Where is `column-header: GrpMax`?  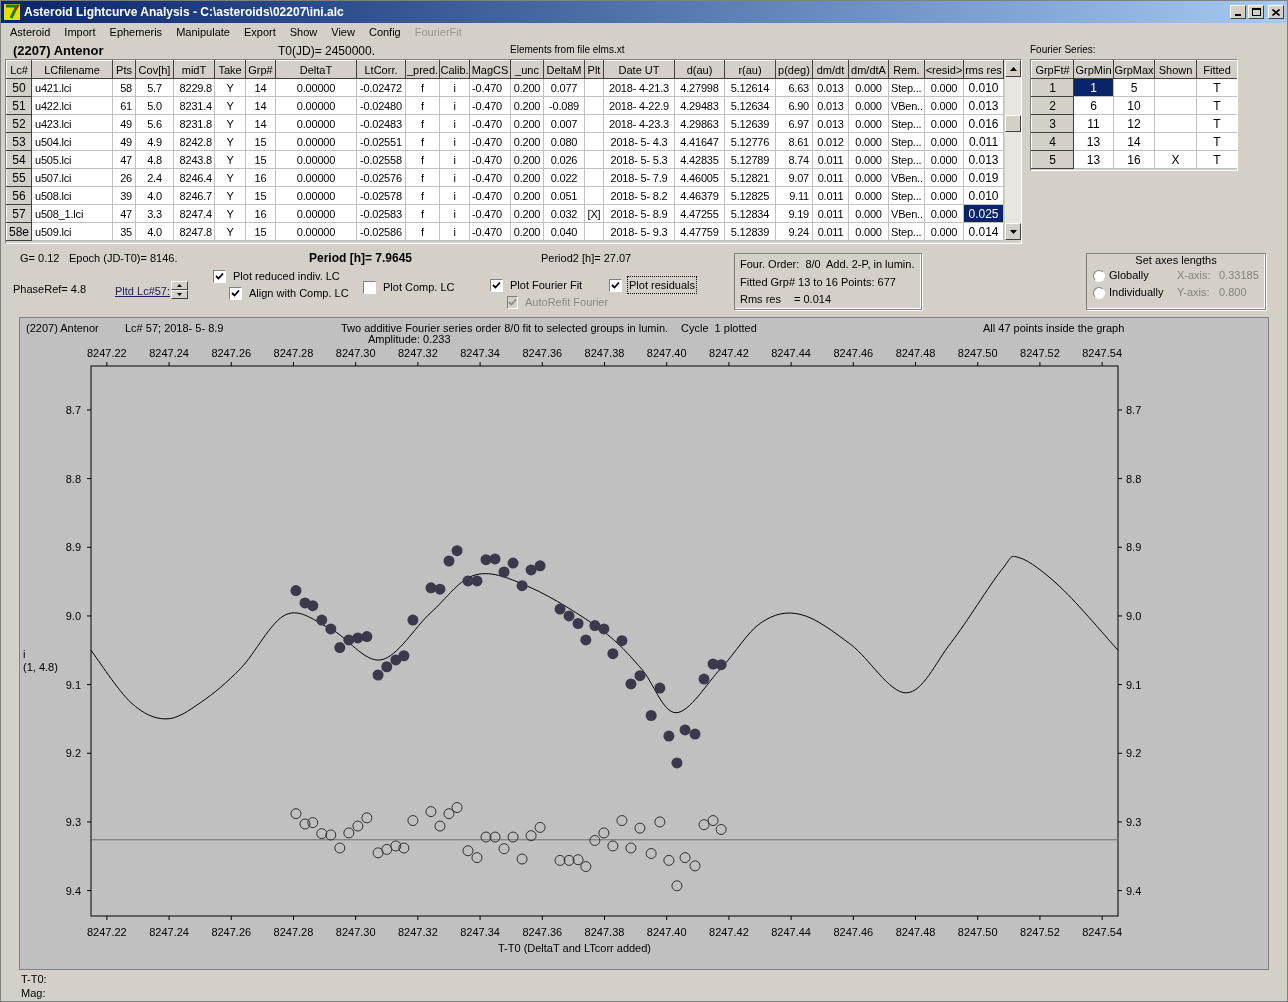 column-header: GrpMax is located at coordinates (1134, 69).